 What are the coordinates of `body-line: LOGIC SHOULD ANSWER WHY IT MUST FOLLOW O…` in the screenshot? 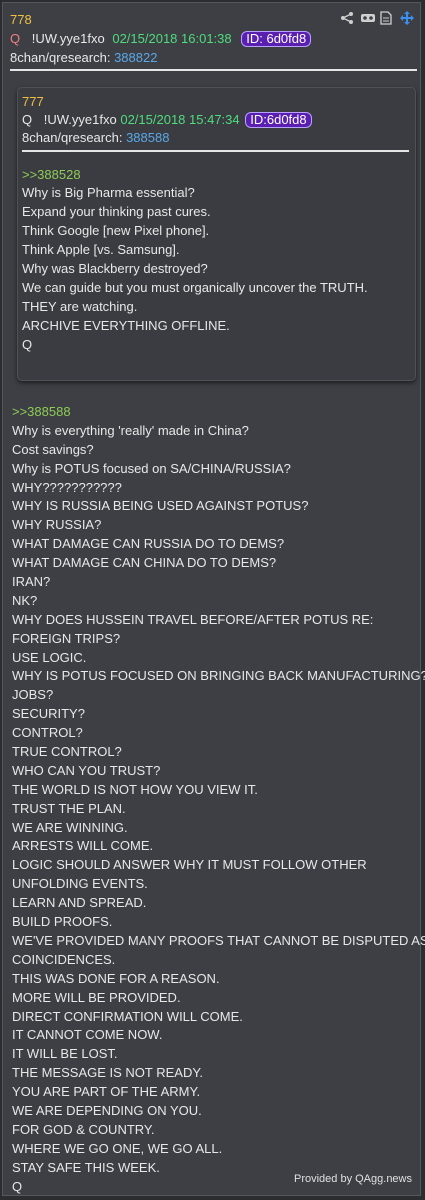 It's located at (189, 865).